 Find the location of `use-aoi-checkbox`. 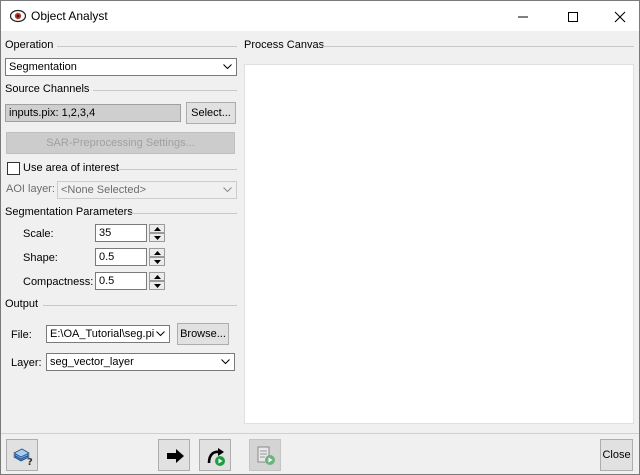

use-aoi-checkbox is located at coordinates (13, 168).